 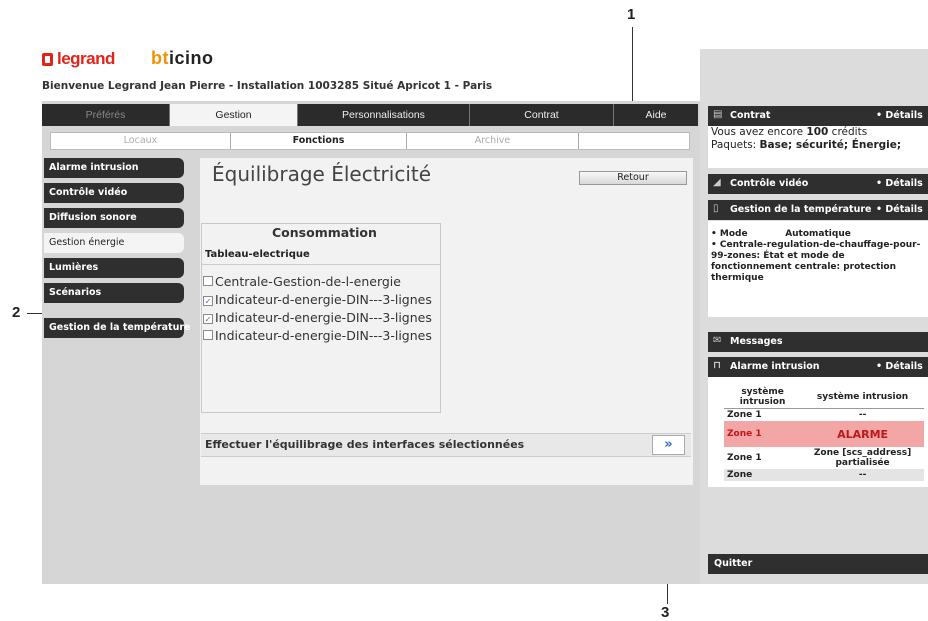 I want to click on tab-gestion: Gestion, so click(x=234, y=115).